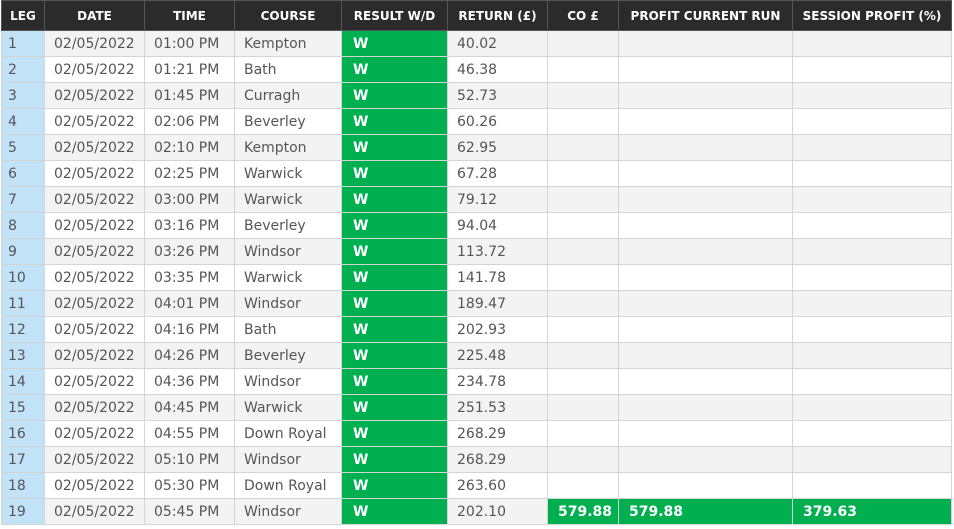 The height and width of the screenshot is (529, 954). I want to click on table-row: 13 02/05/2022 04:26 PM Beverley W 225.48, so click(476, 355).